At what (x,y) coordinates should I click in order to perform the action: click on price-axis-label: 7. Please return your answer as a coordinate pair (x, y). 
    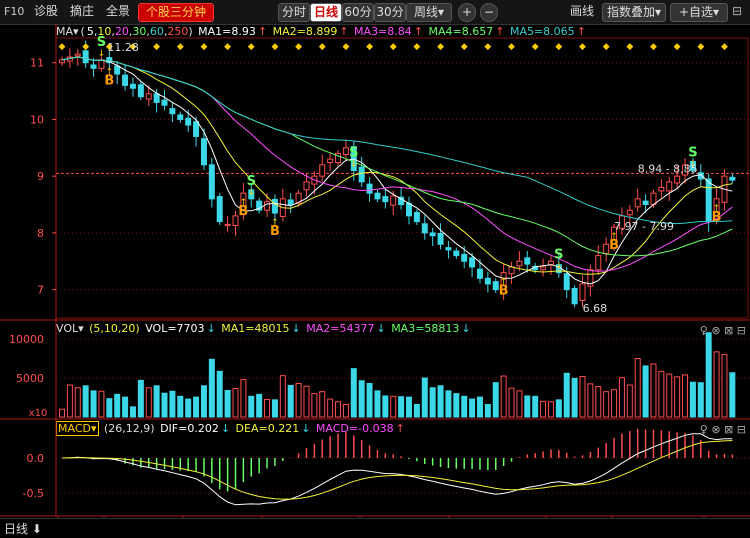
    Looking at the image, I should click on (40, 290).